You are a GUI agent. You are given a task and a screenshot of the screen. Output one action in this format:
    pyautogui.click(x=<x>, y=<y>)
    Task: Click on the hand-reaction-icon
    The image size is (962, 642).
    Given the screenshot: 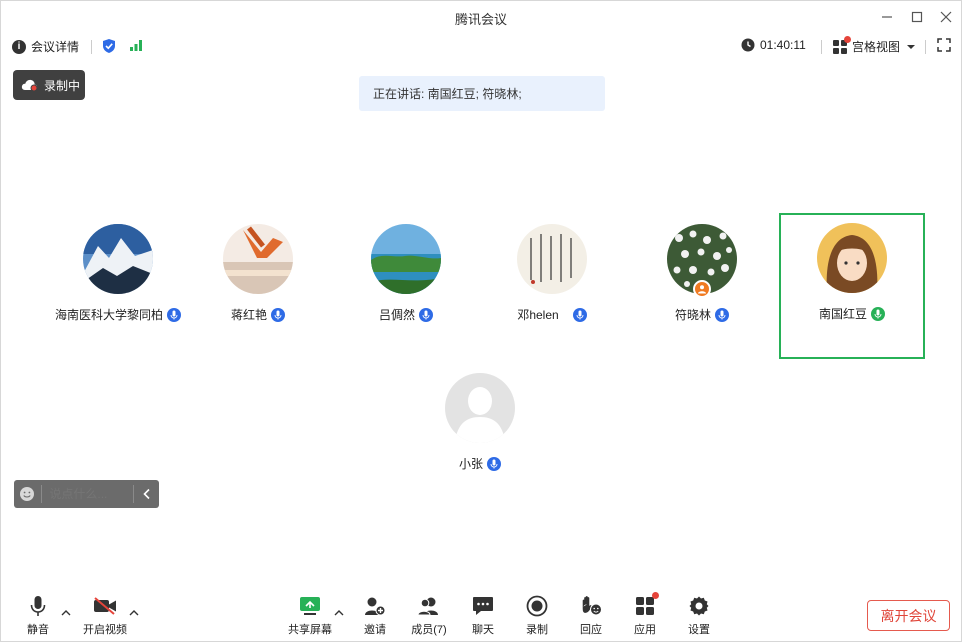 What is the action you would take?
    pyautogui.click(x=592, y=606)
    